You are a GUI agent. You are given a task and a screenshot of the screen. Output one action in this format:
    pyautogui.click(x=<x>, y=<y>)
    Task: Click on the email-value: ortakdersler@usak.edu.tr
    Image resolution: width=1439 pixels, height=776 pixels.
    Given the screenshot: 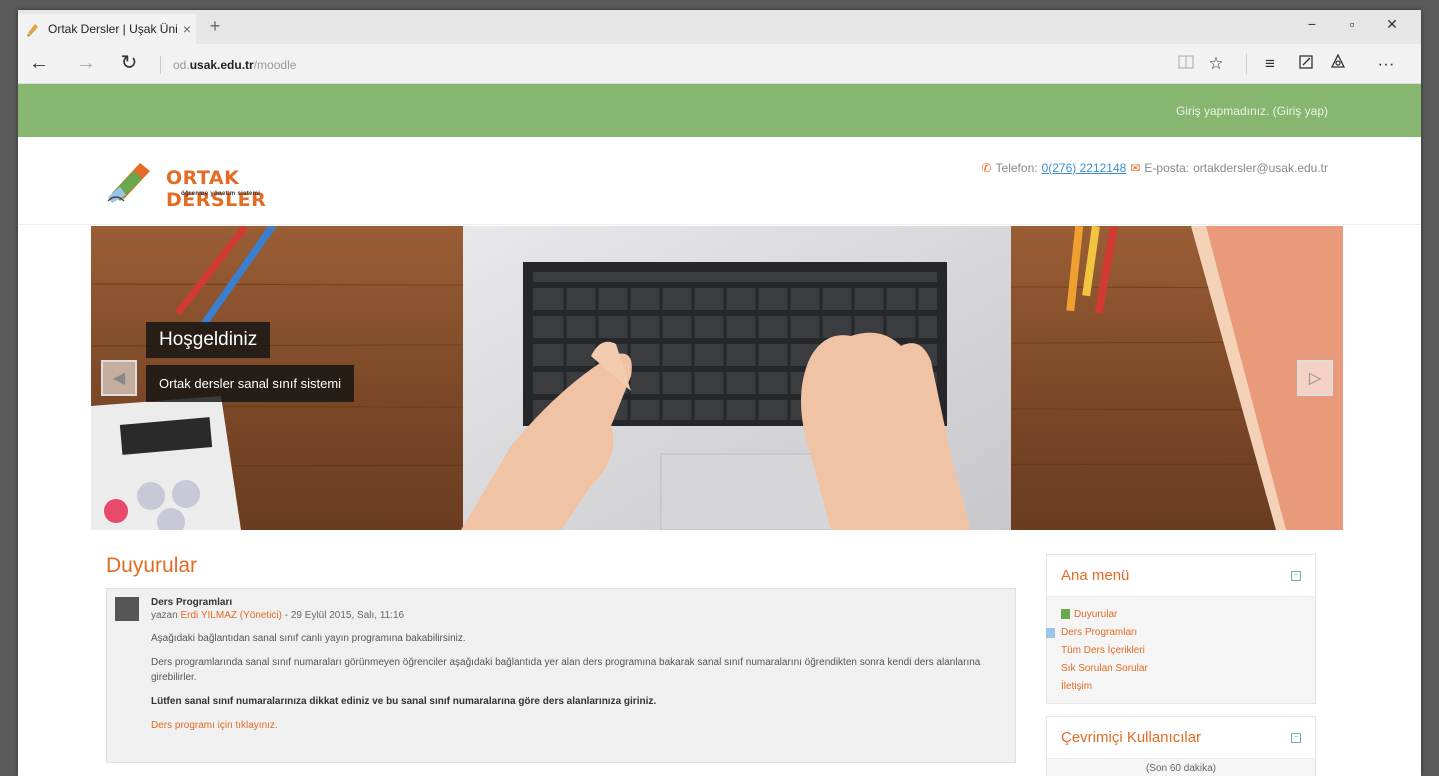 What is the action you would take?
    pyautogui.click(x=1260, y=168)
    